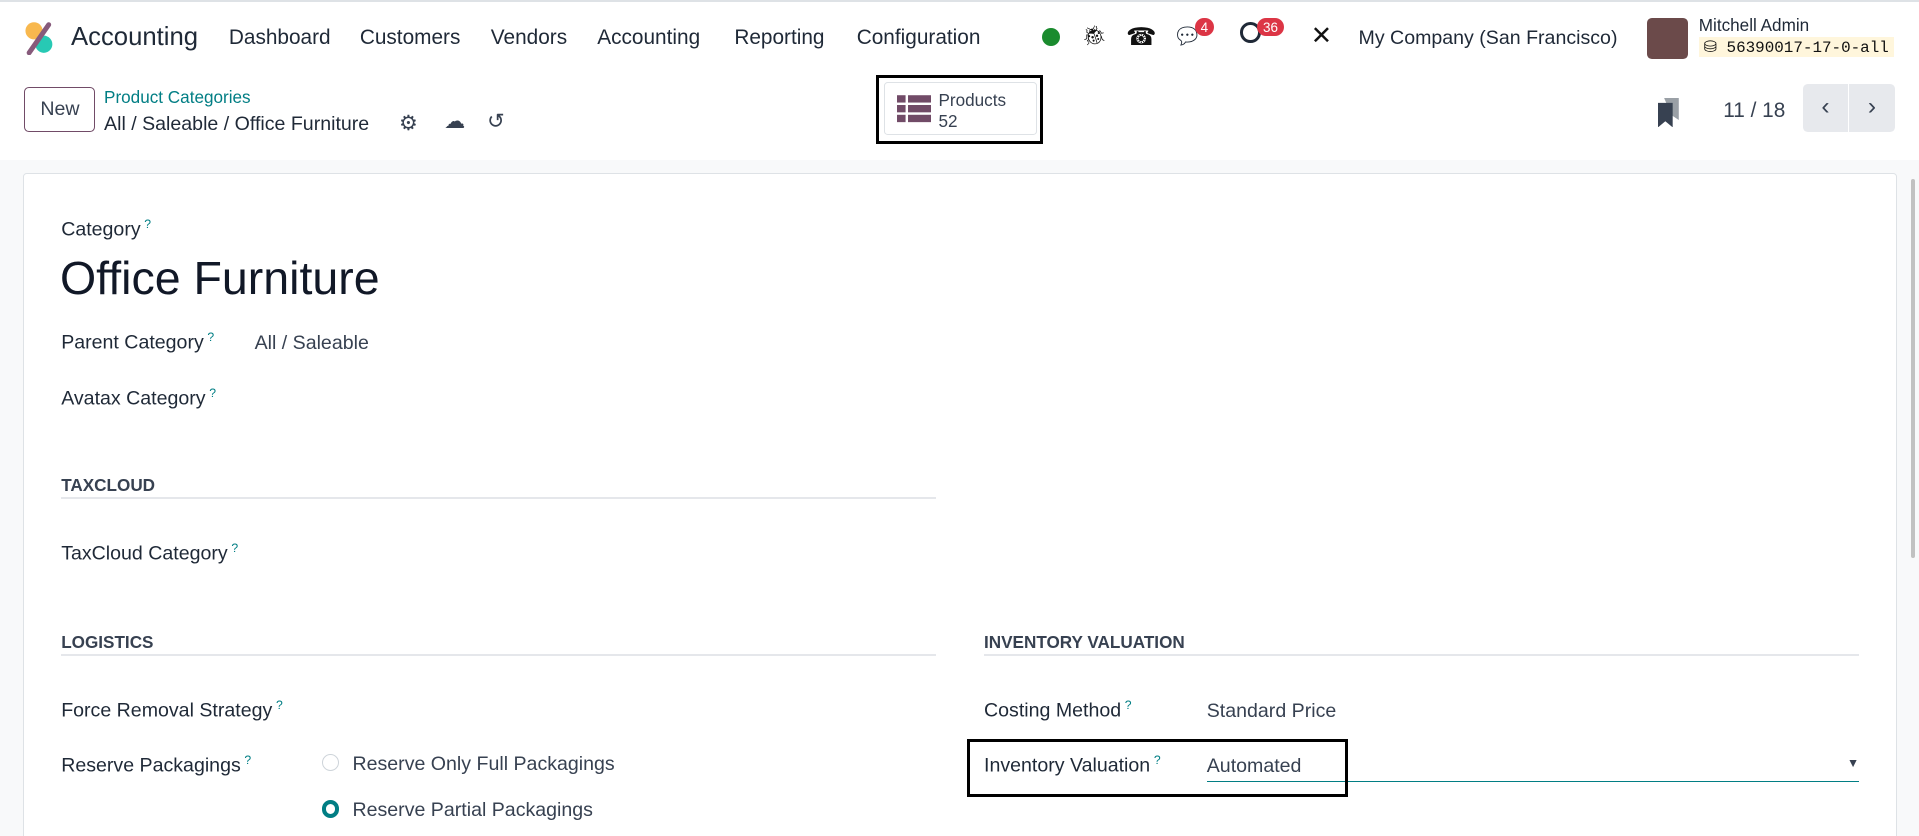 The image size is (1919, 836). I want to click on reserve-packagings-label-text: Reserve Packagings, so click(151, 765).